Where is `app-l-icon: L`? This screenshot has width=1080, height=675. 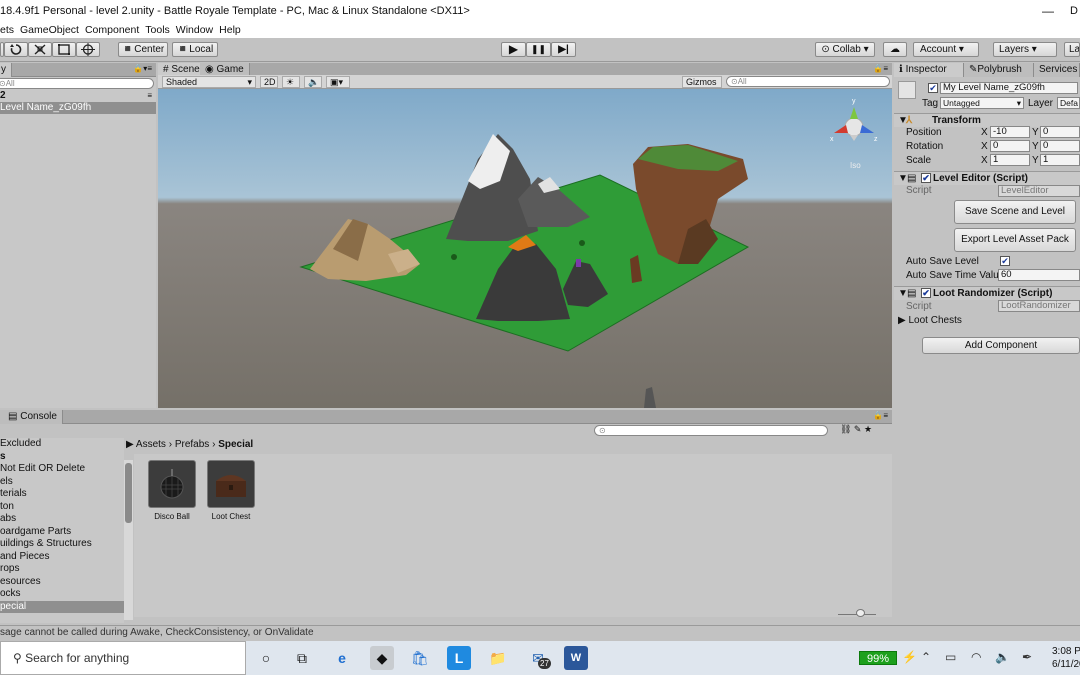
app-l-icon: L is located at coordinates (459, 658).